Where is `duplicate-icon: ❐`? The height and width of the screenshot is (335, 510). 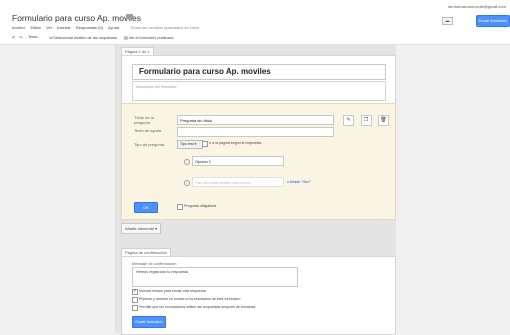 duplicate-icon: ❐ is located at coordinates (366, 120).